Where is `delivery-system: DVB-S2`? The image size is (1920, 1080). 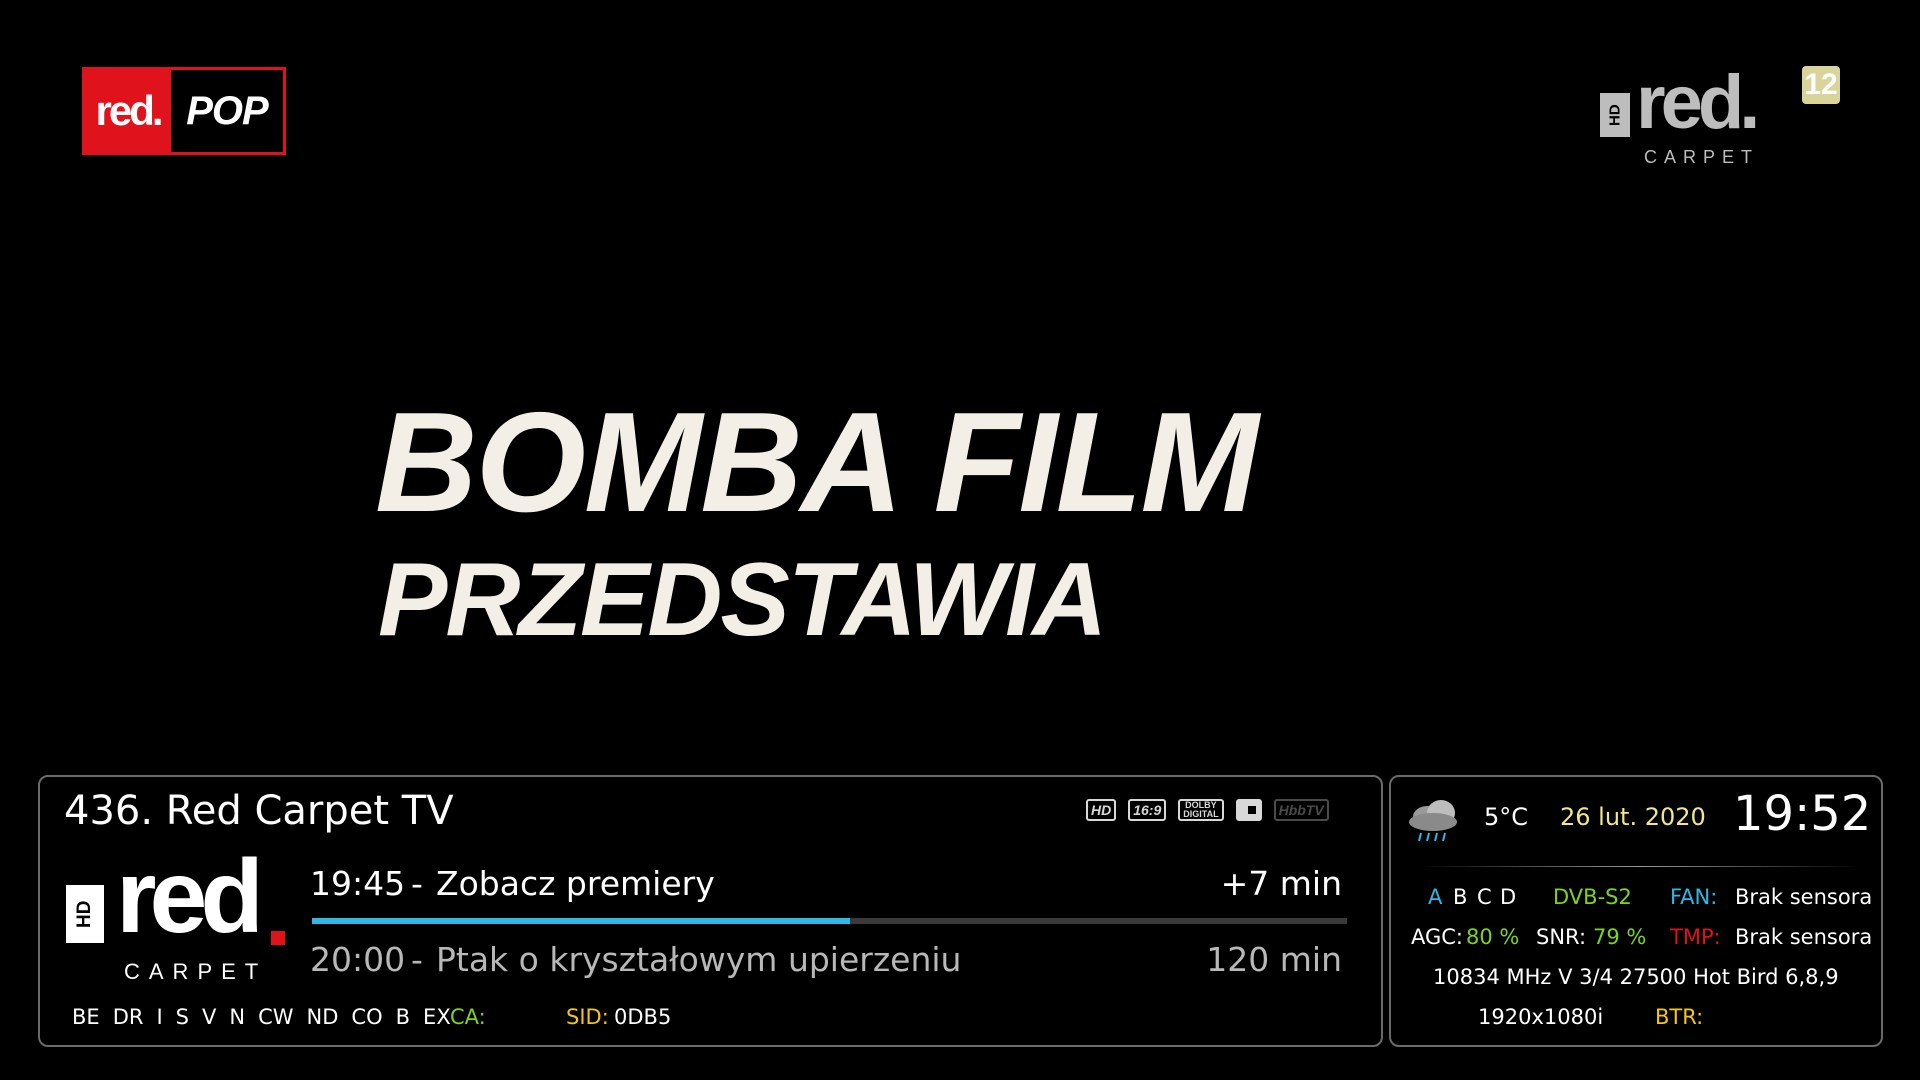 delivery-system: DVB-S2 is located at coordinates (1592, 897).